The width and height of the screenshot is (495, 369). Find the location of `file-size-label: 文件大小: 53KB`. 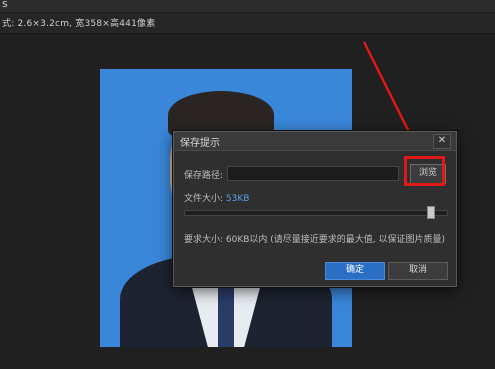

file-size-label: 文件大小: 53KB is located at coordinates (216, 197).